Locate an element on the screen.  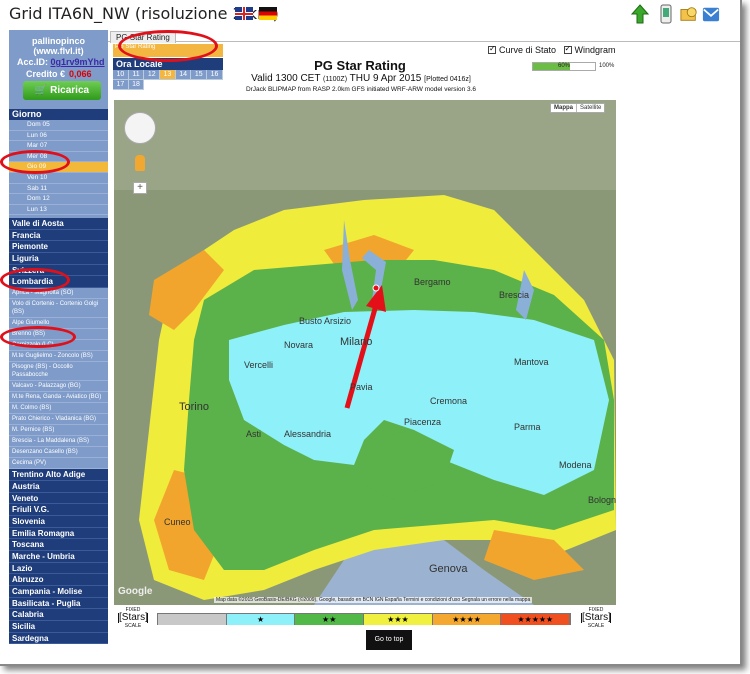
map-type-map-button: Mappa is located at coordinates (564, 108).